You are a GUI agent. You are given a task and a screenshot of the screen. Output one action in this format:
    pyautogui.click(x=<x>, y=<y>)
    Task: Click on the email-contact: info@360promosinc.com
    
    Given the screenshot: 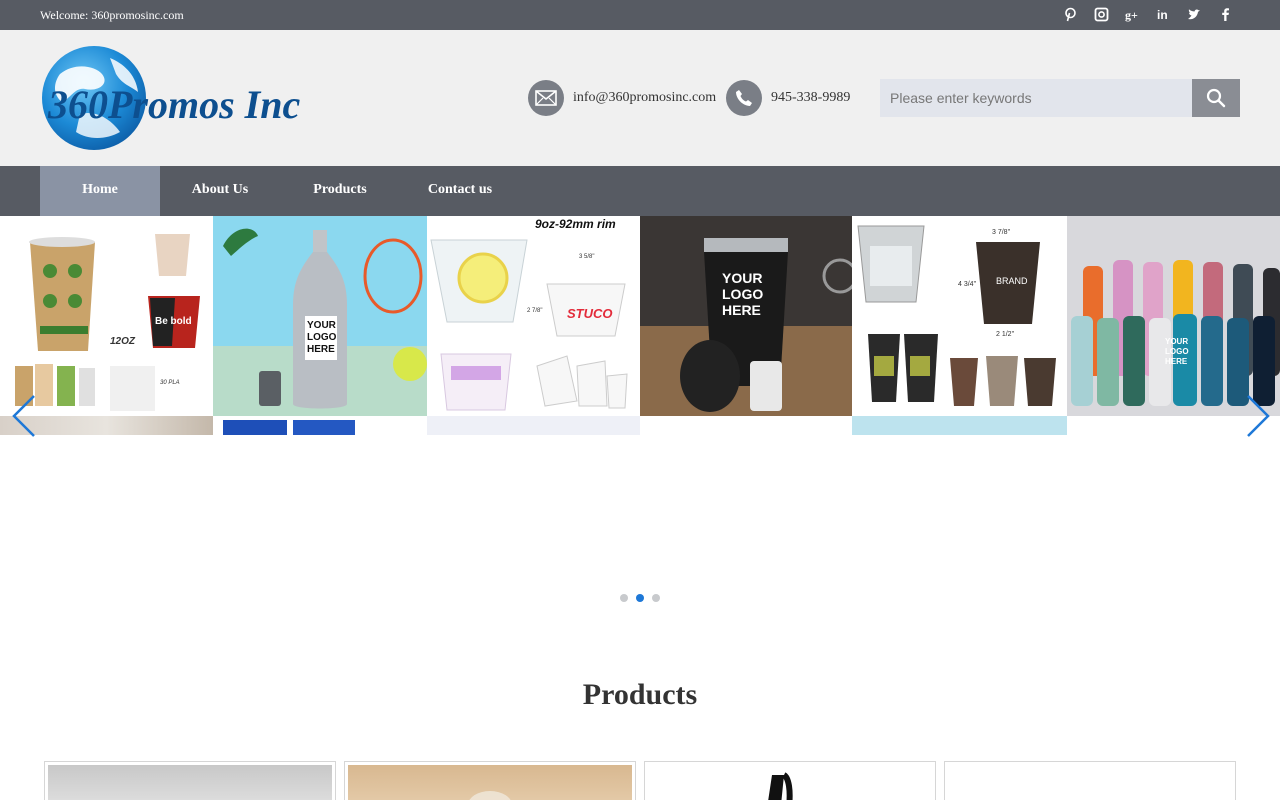 What is the action you would take?
    pyautogui.click(x=622, y=98)
    